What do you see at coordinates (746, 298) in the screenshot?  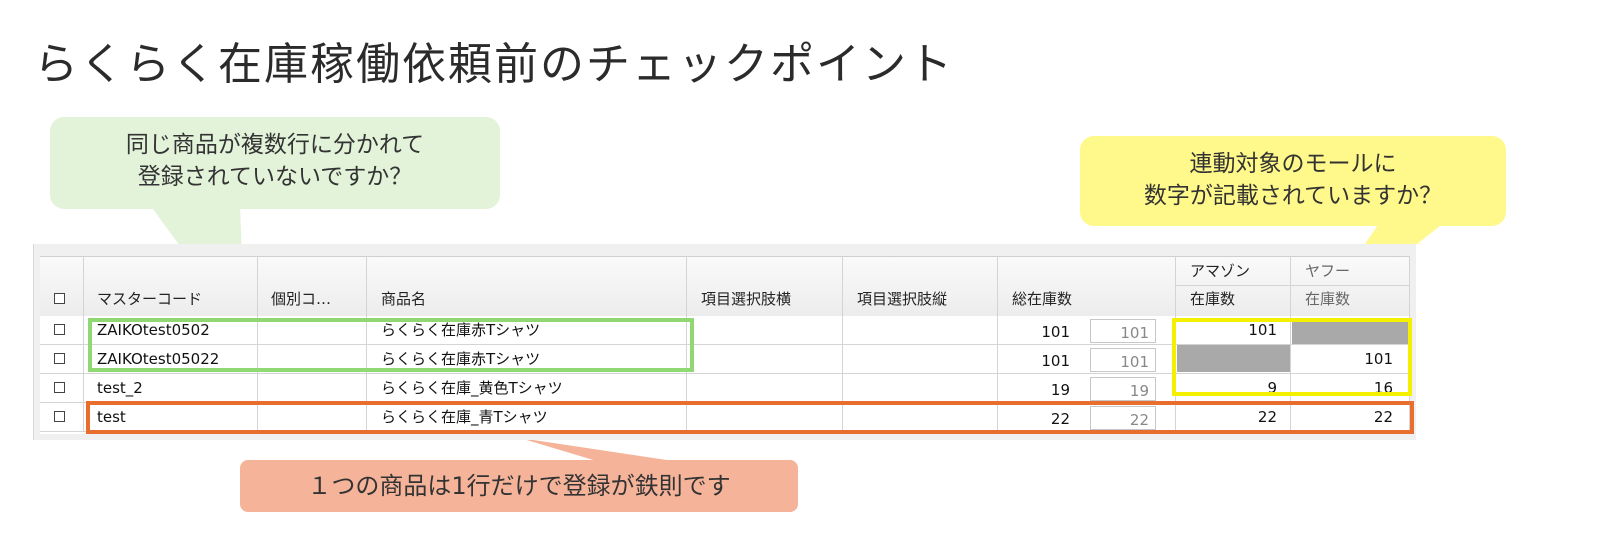 I see `col-option-horizontal: 項目選択肢横` at bounding box center [746, 298].